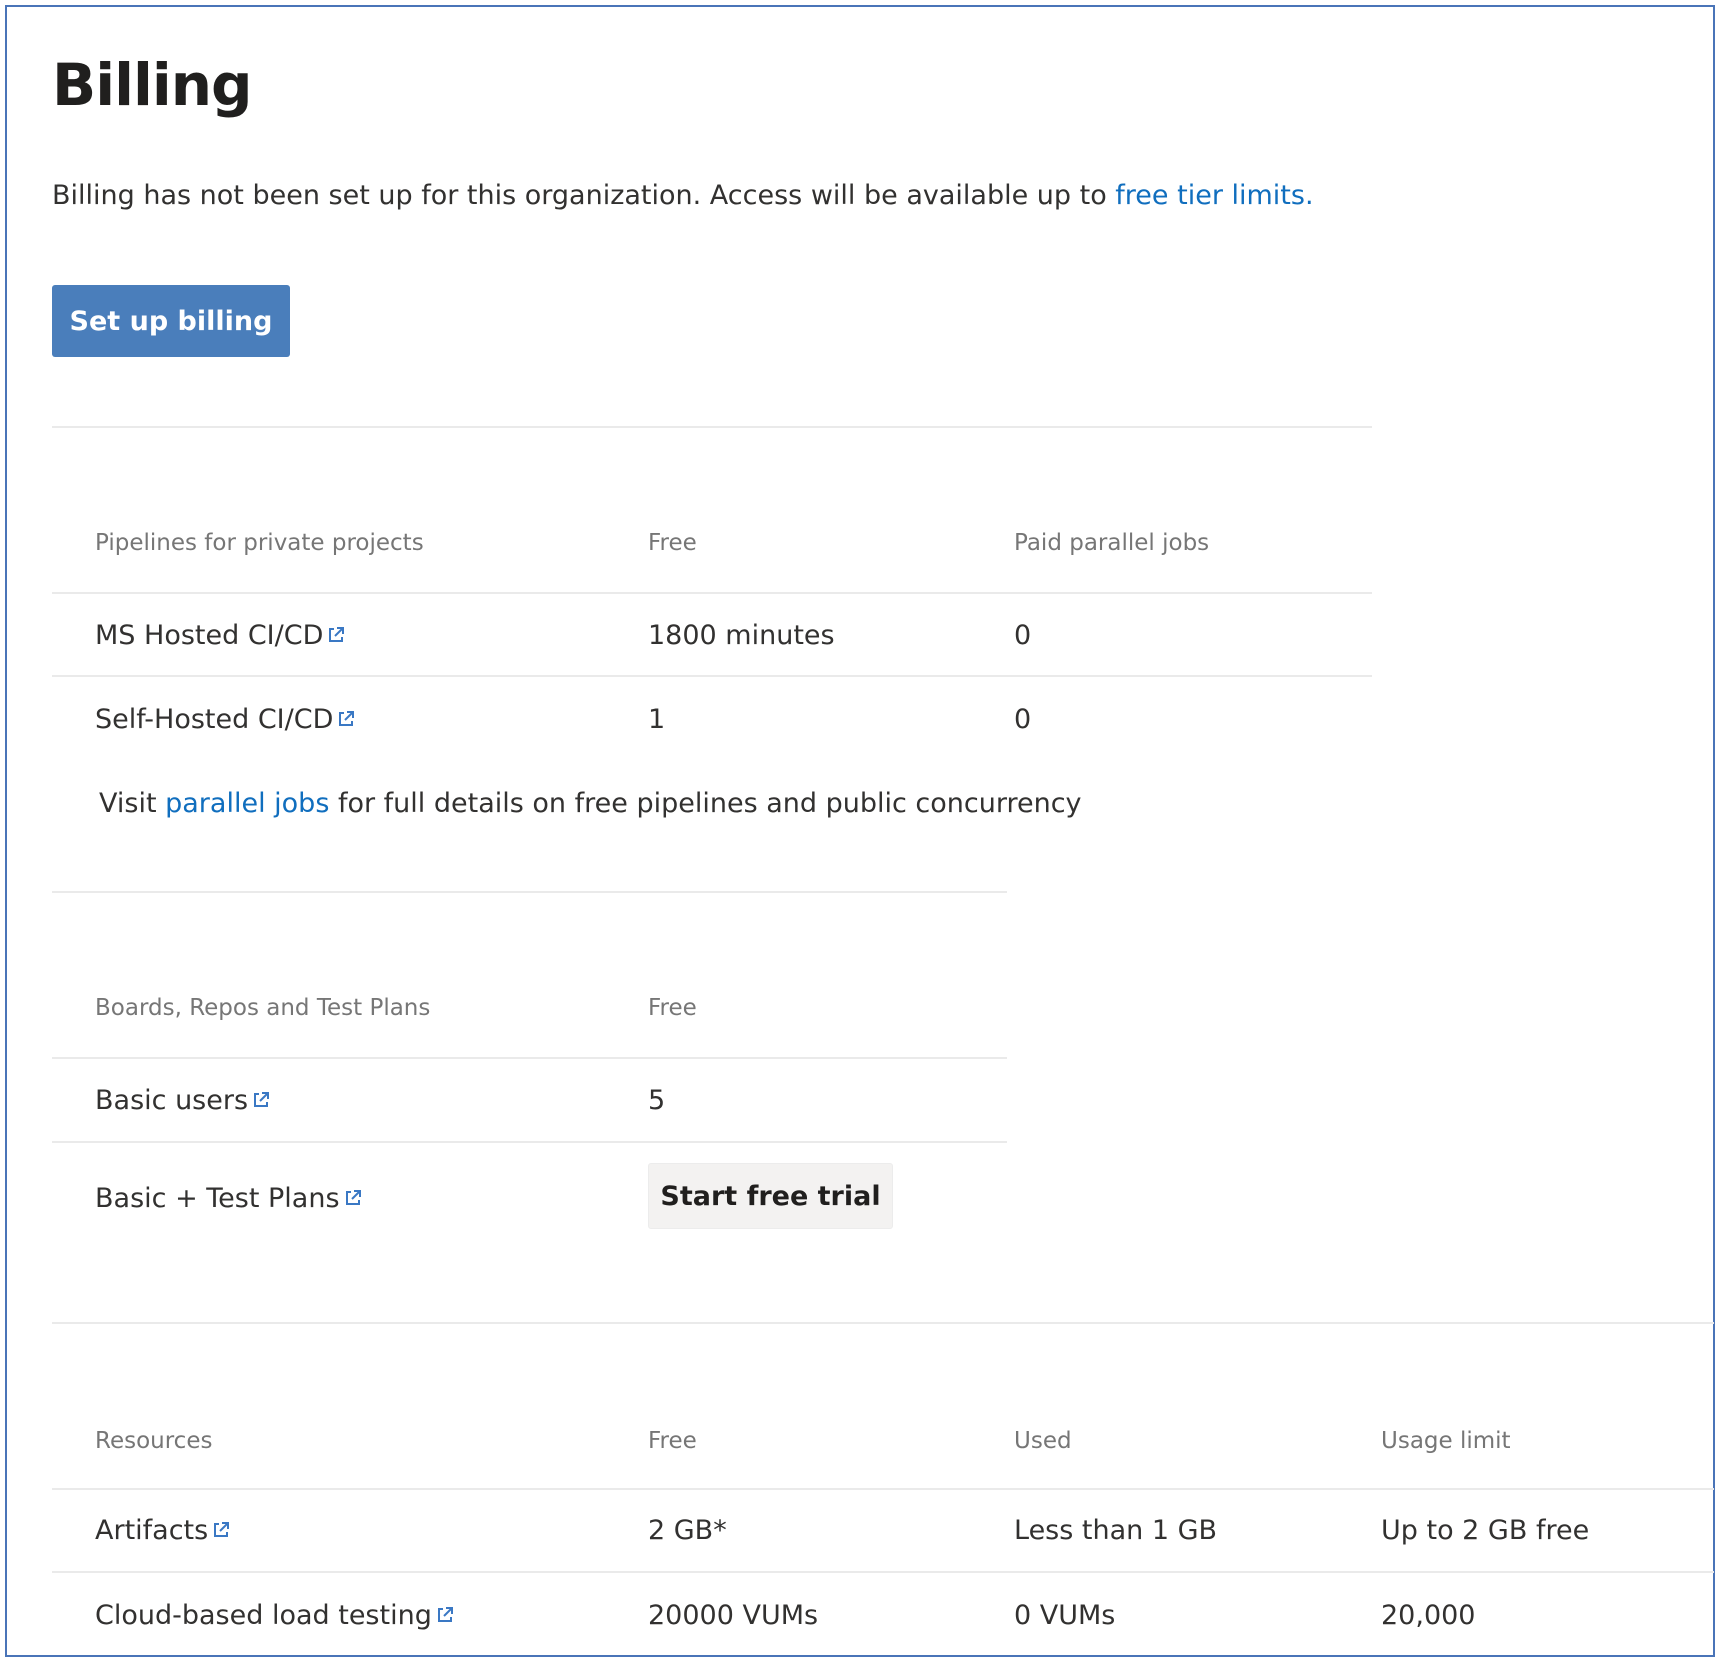 The width and height of the screenshot is (1725, 1667). Describe the element at coordinates (1428, 1615) in the screenshot. I see `cloud-load-testing-limit-value: 20,000` at that location.